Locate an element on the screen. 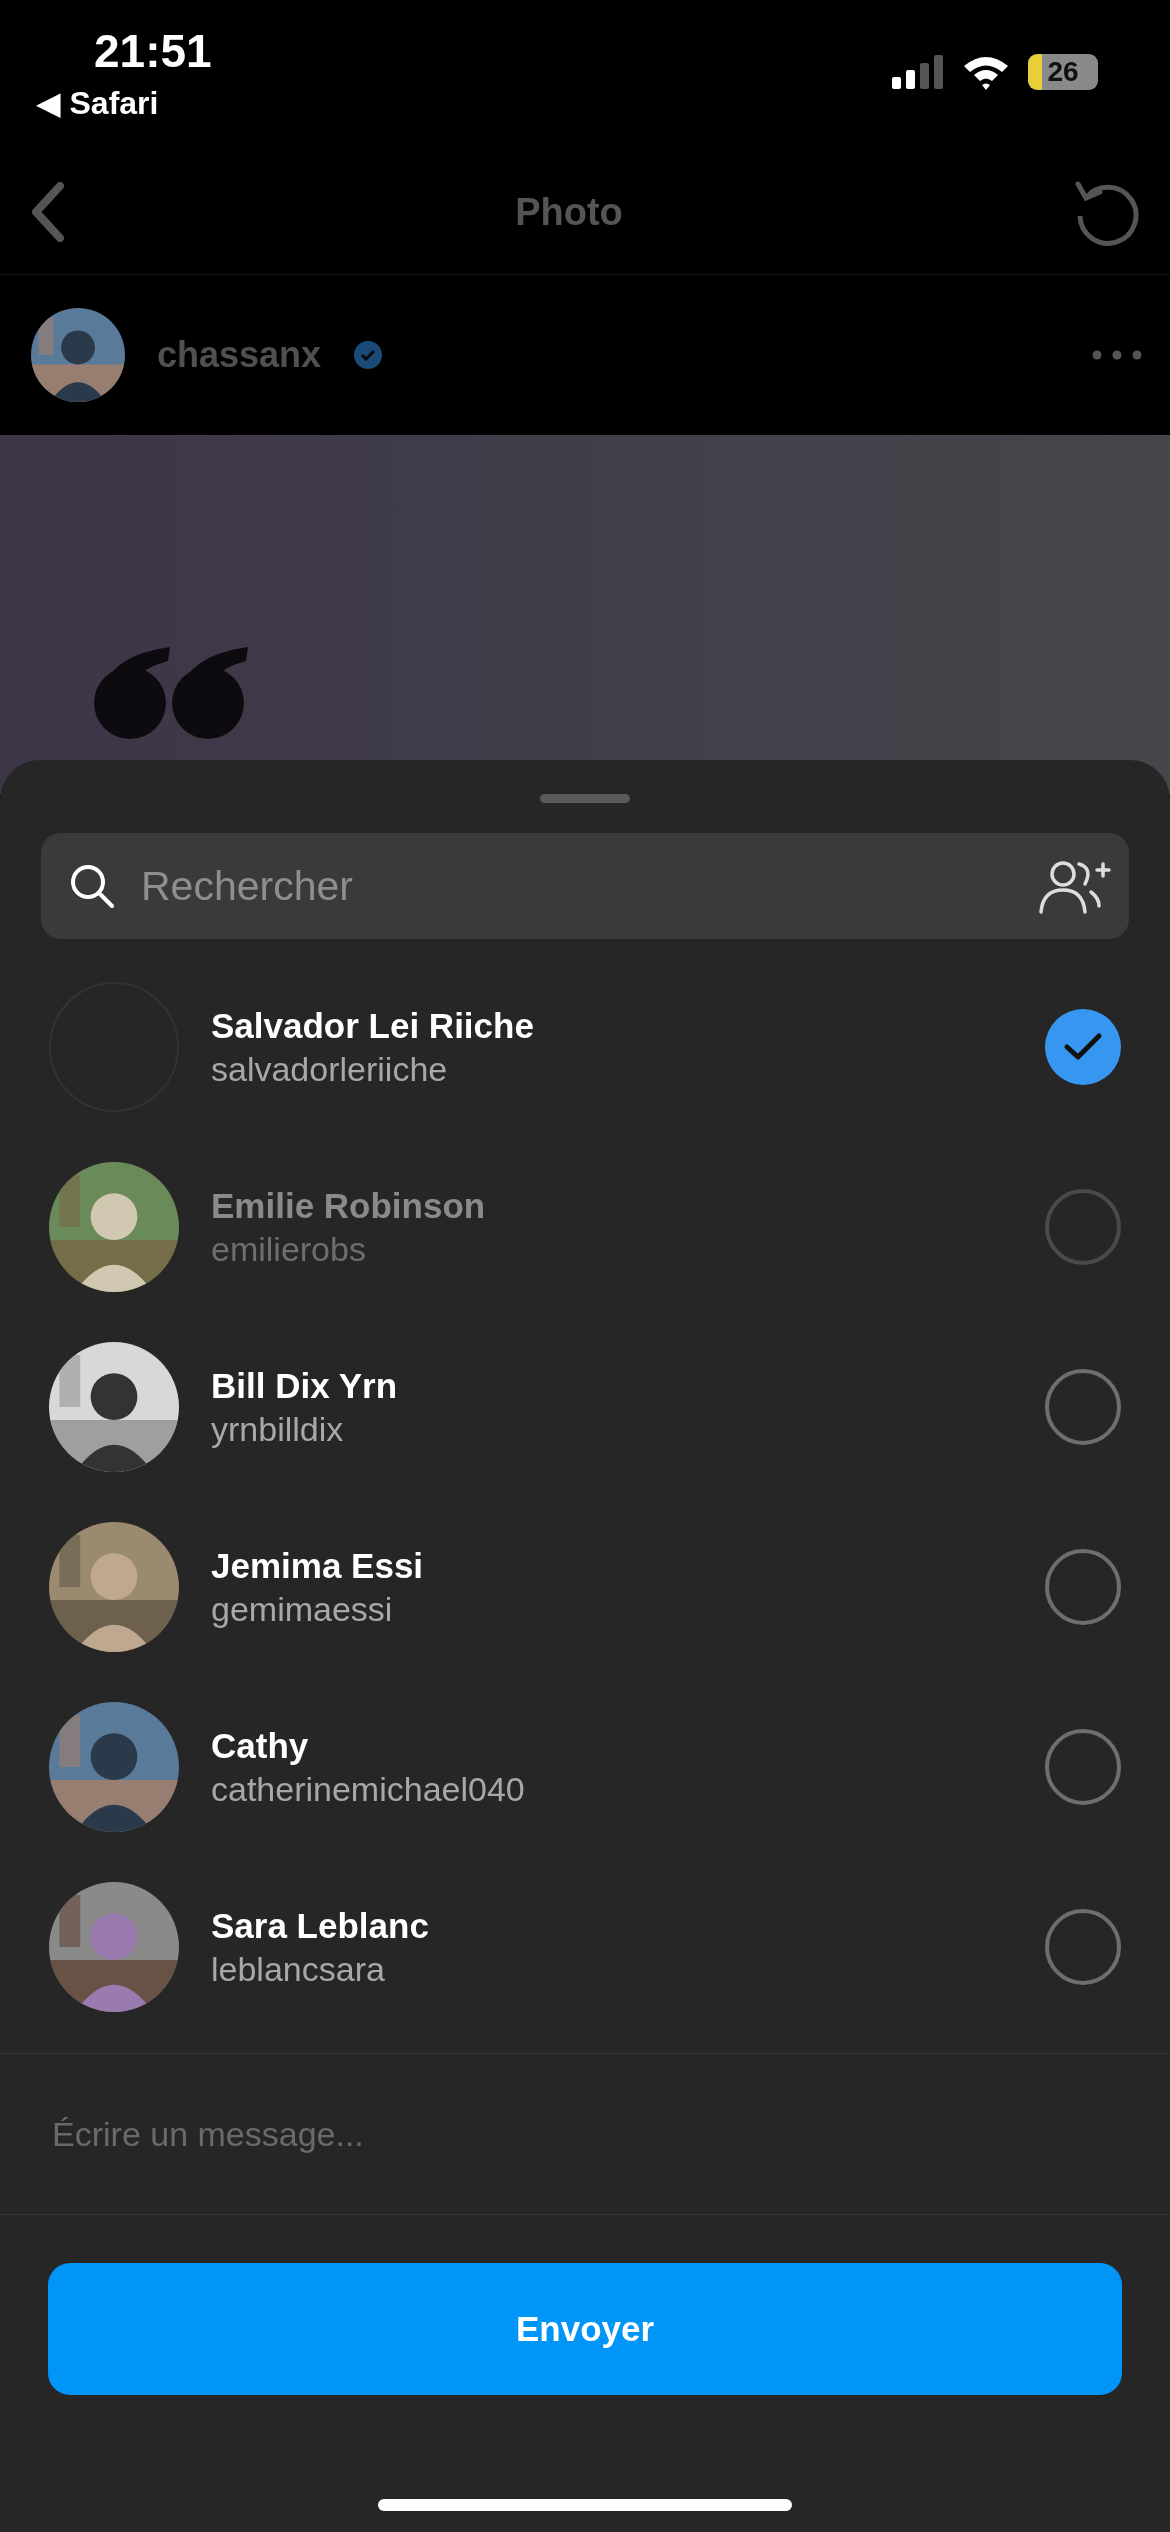  search-icon is located at coordinates (92, 886).